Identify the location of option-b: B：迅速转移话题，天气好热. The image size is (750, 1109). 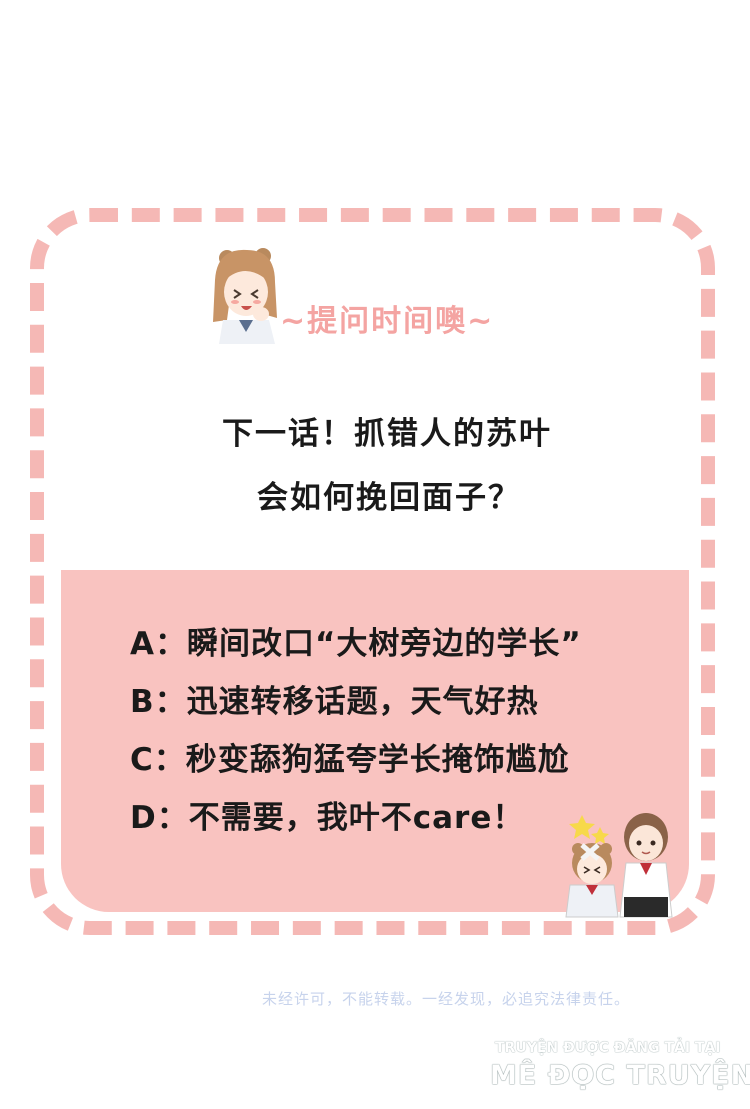
(334, 702).